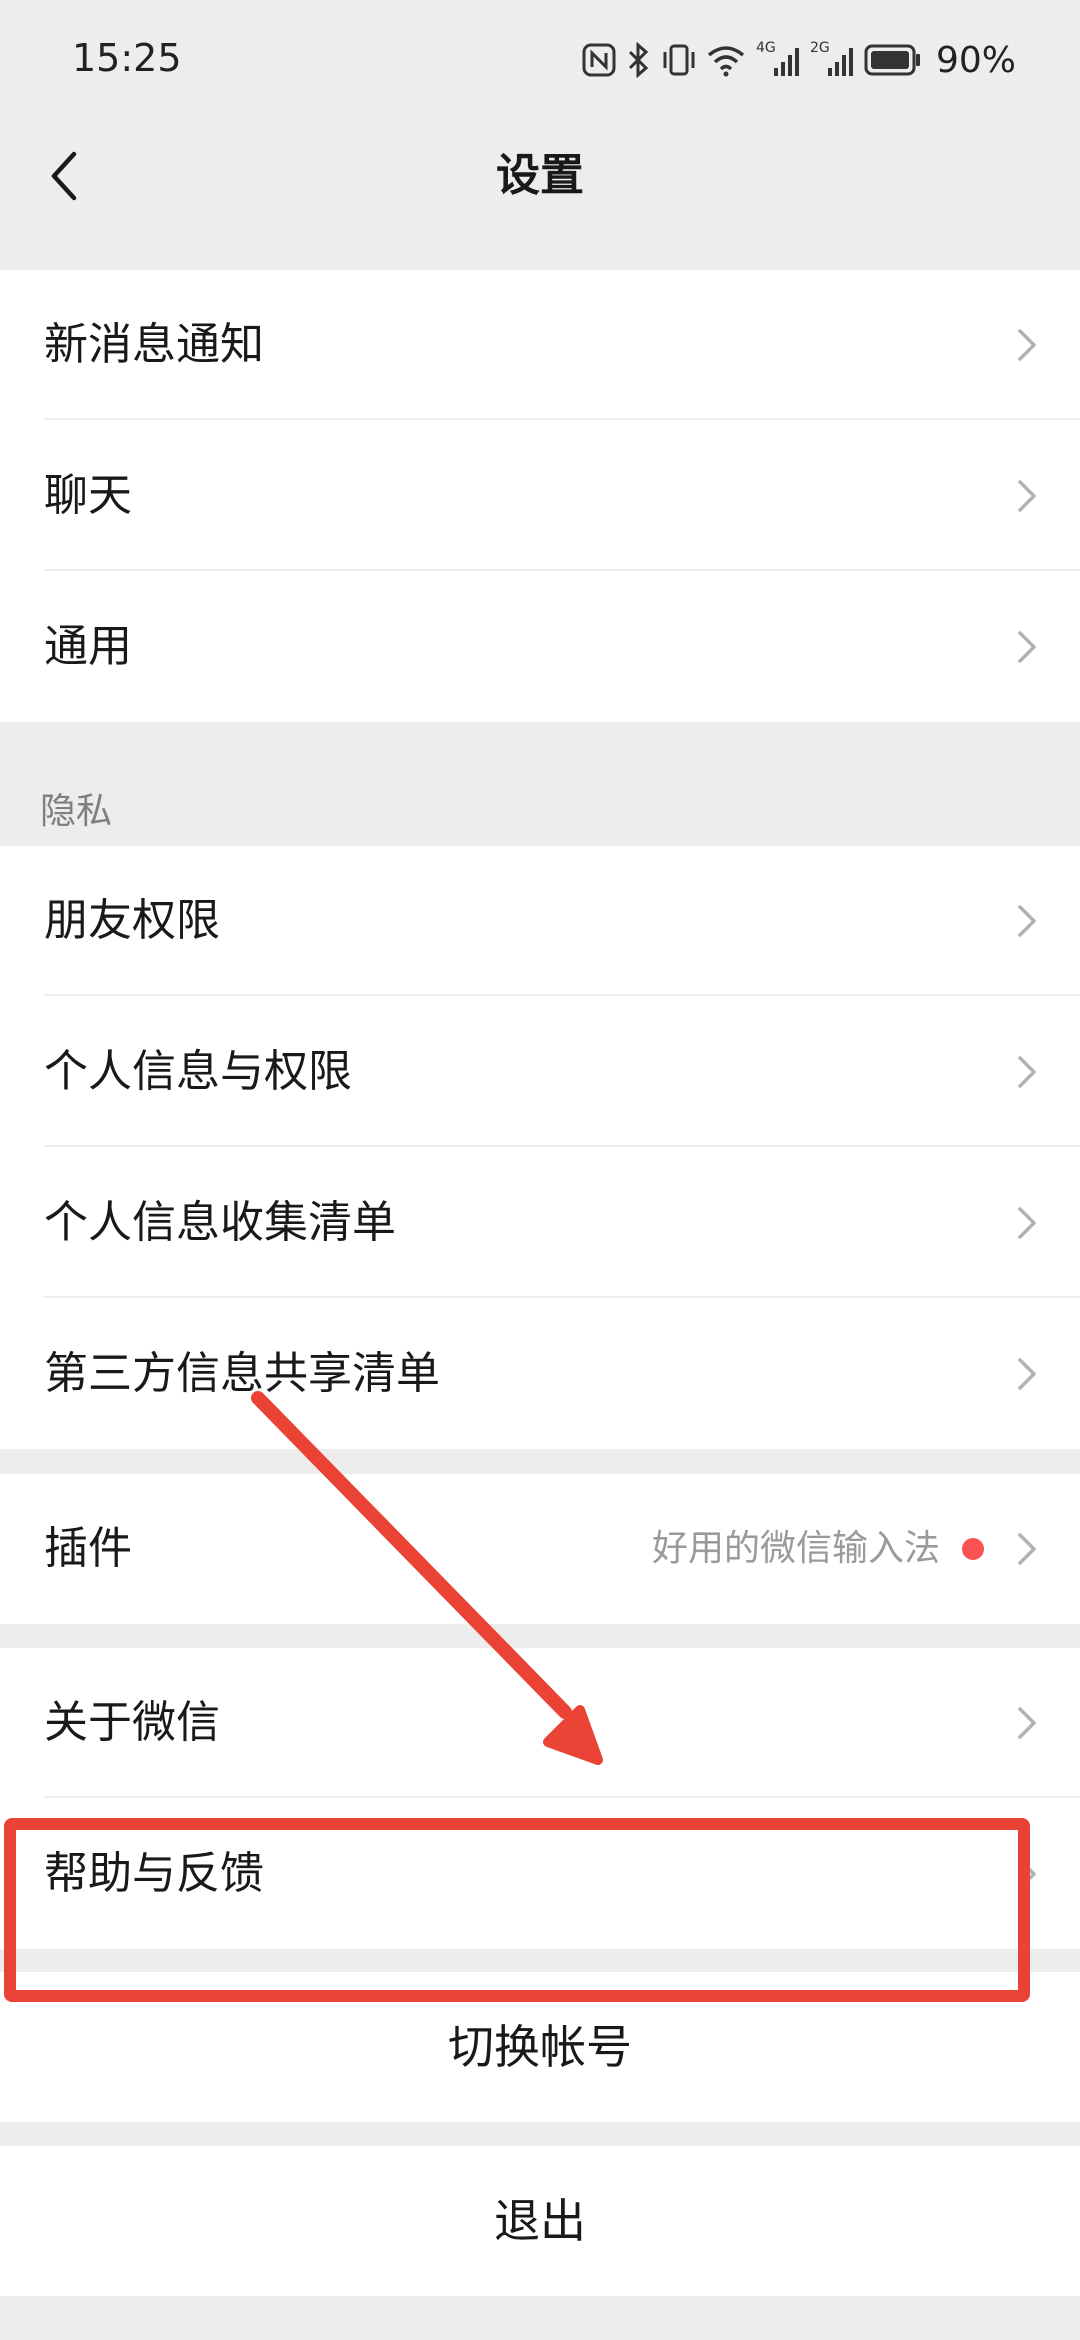 The height and width of the screenshot is (2340, 1080). What do you see at coordinates (893, 60) in the screenshot?
I see `battery-icon` at bounding box center [893, 60].